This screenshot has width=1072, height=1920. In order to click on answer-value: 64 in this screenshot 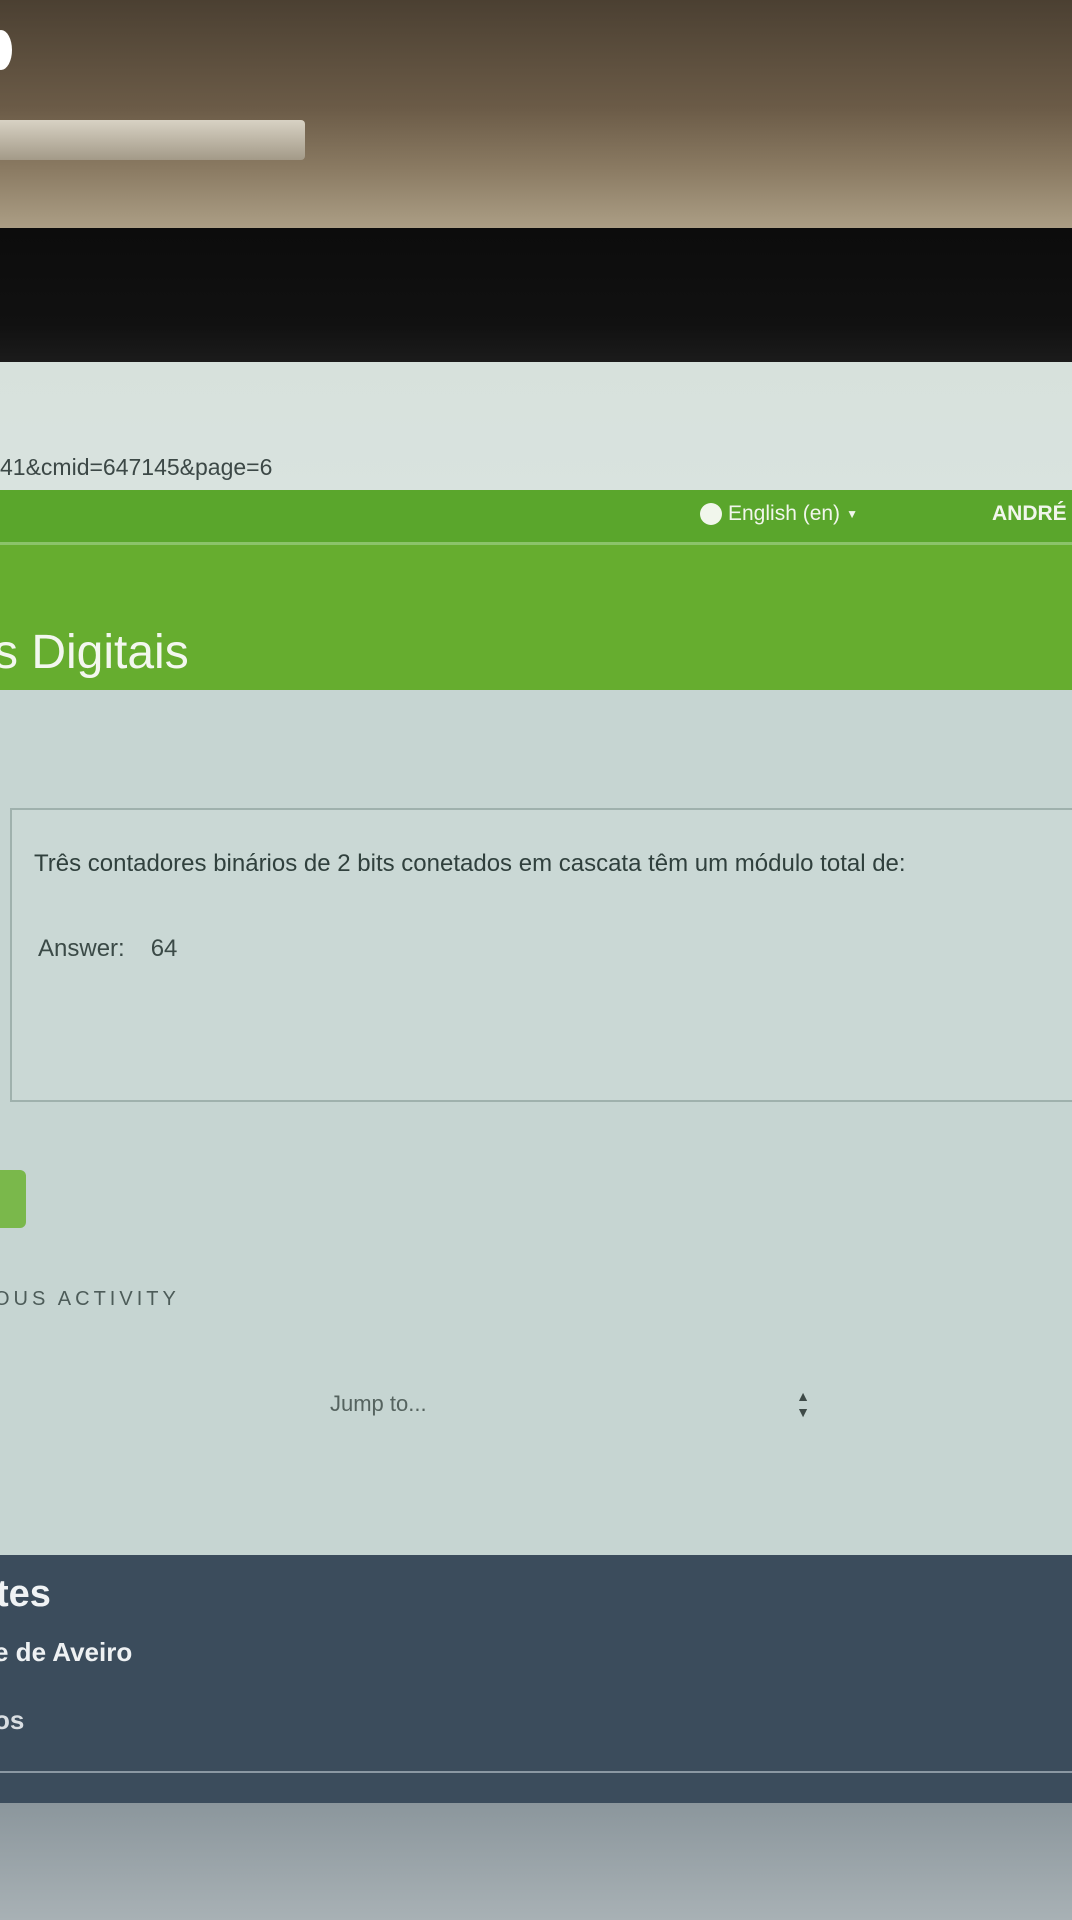, I will do `click(164, 948)`.